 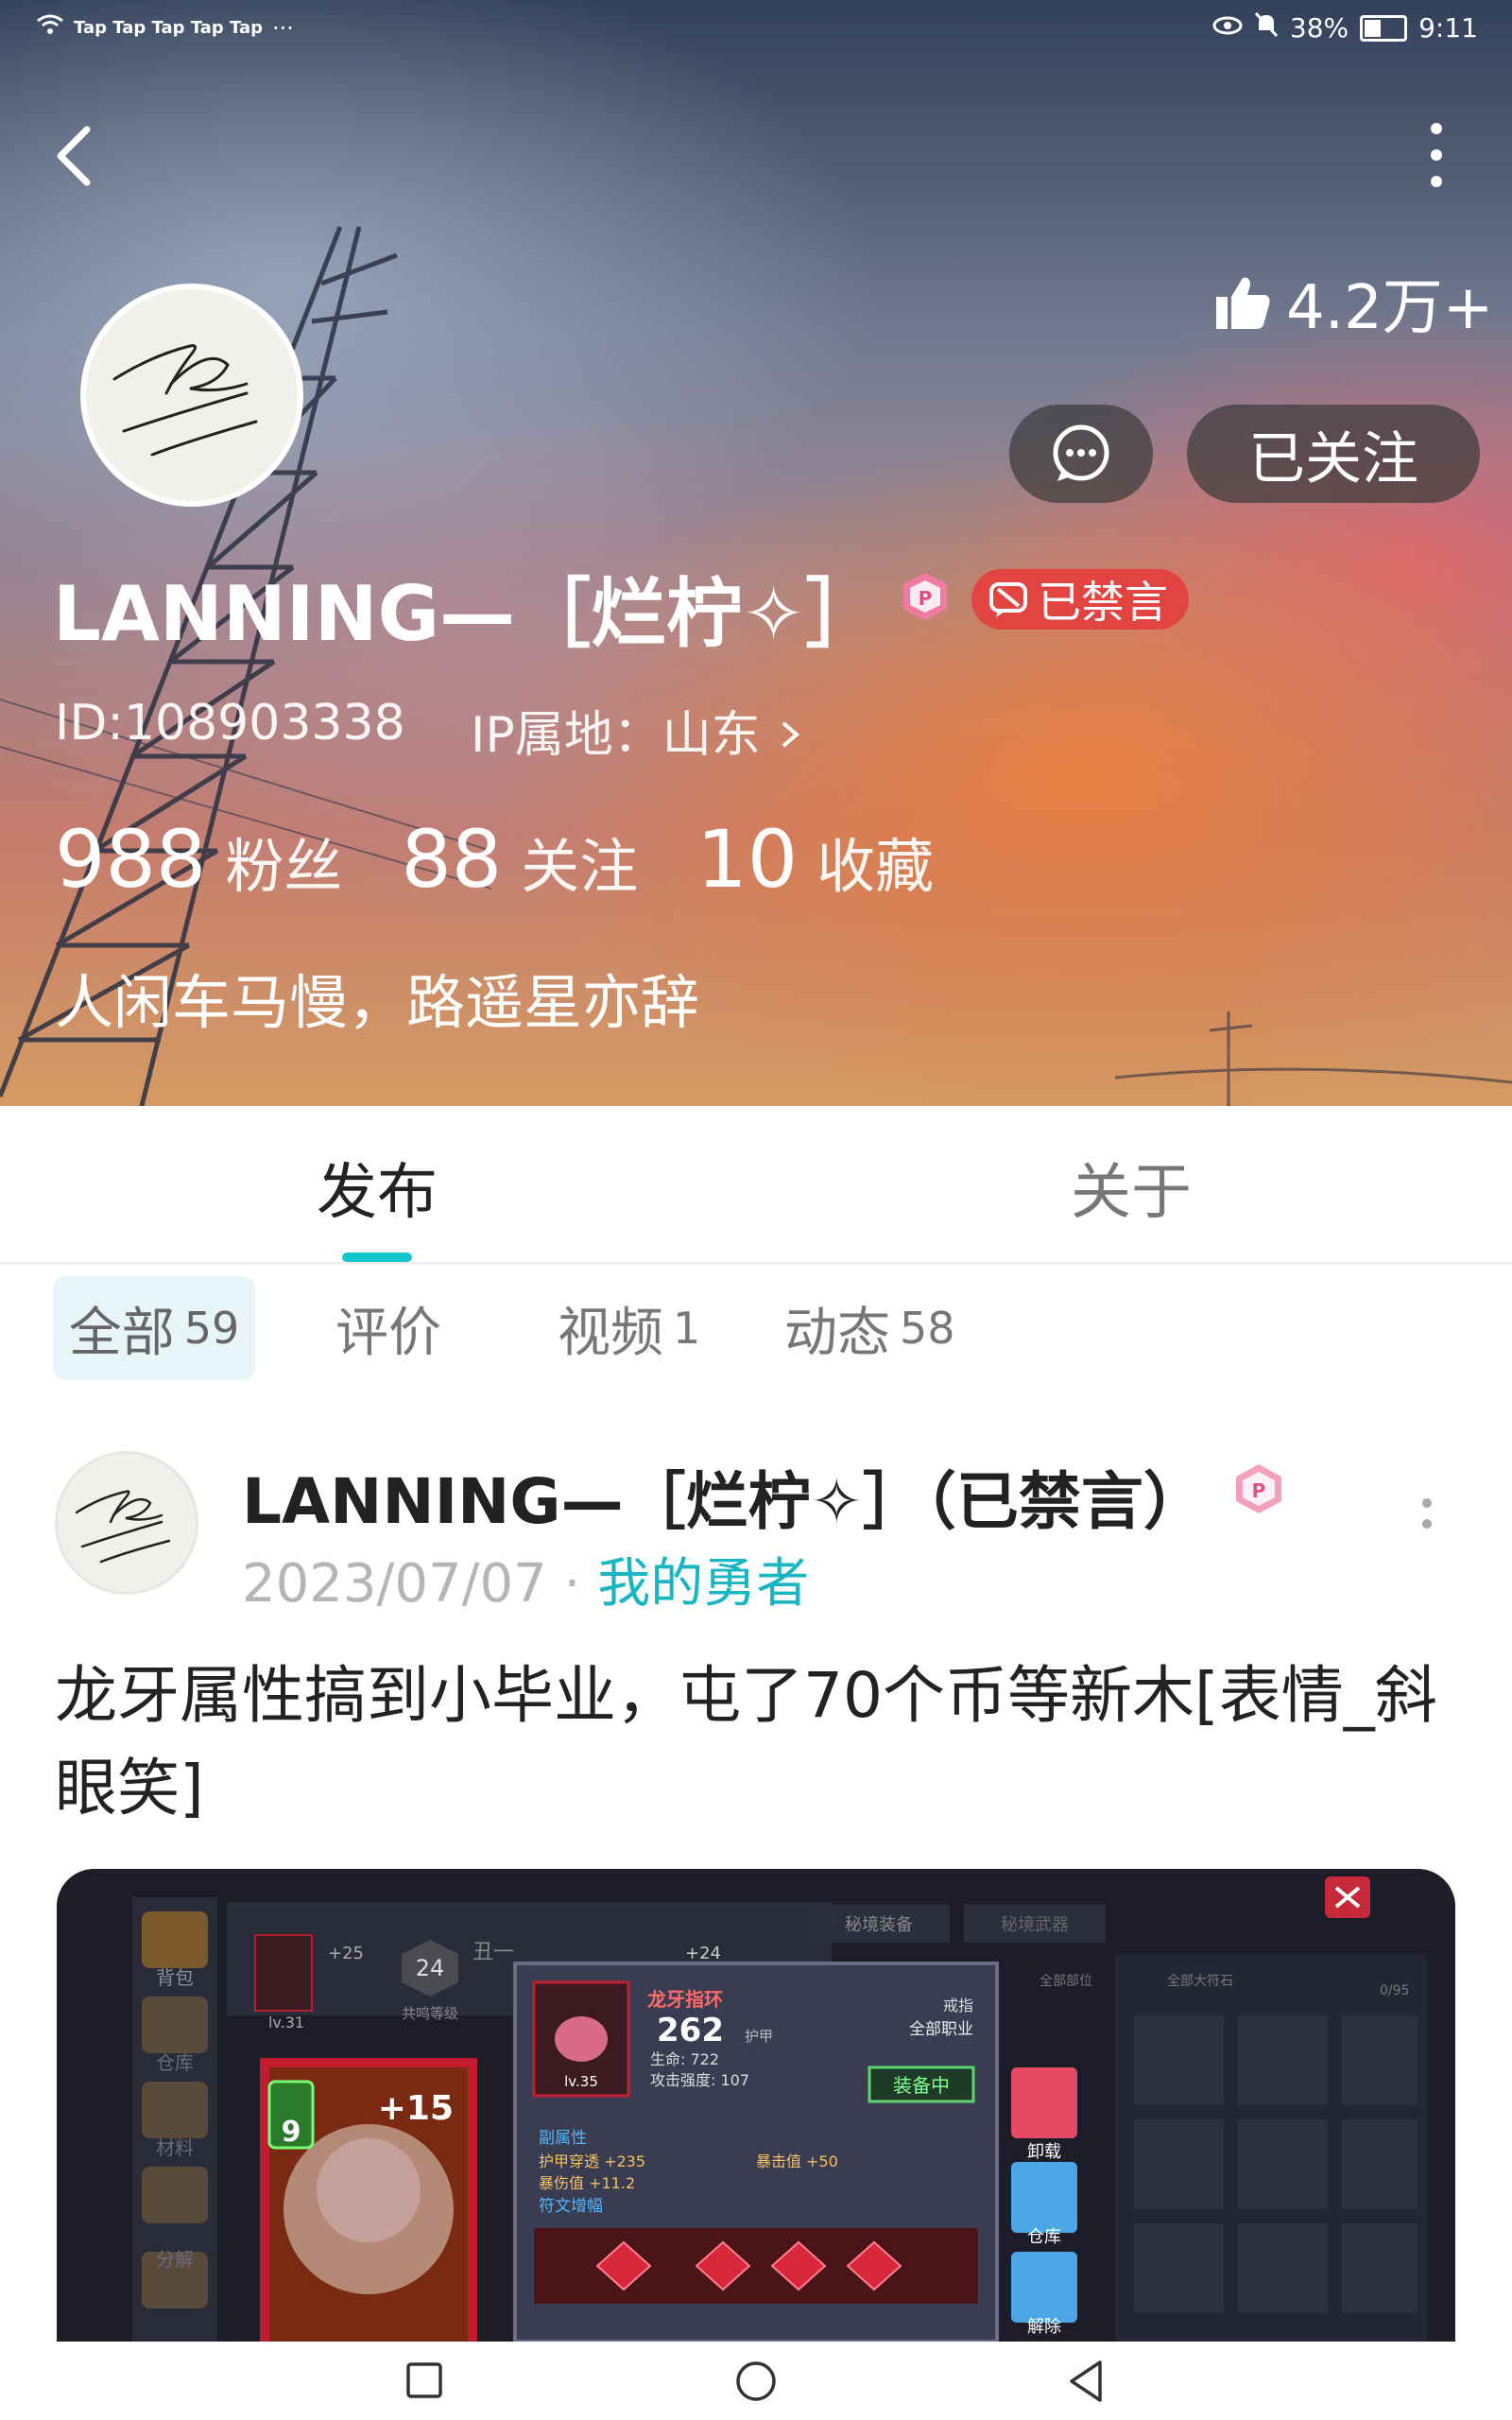 I want to click on game-attr-3: 暴伤值 +11.2, so click(x=587, y=2183).